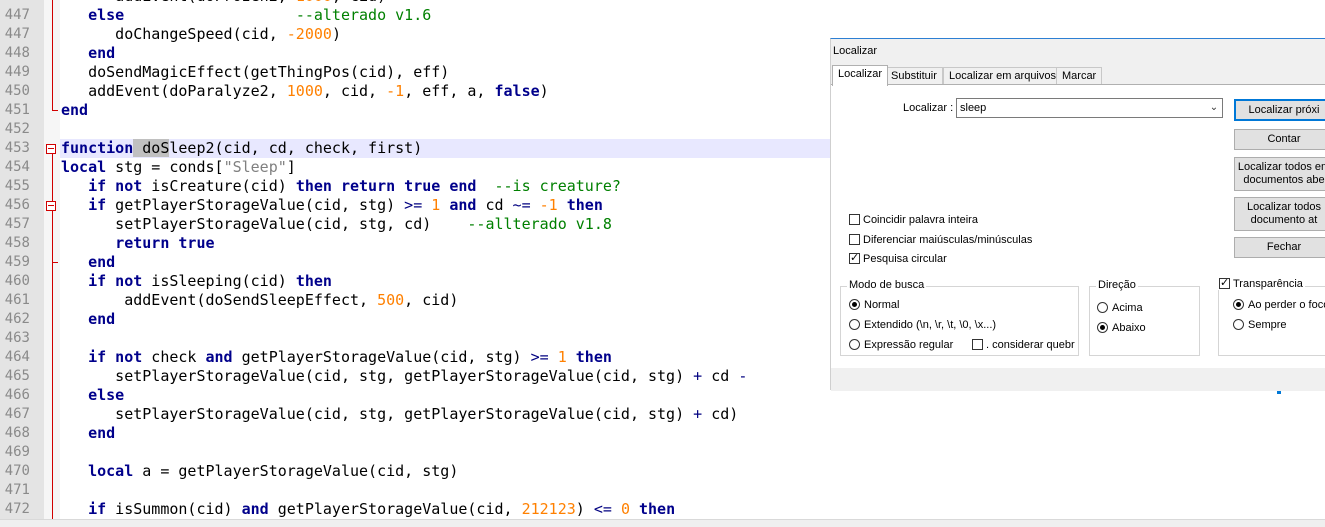 The width and height of the screenshot is (1325, 527). I want to click on line-number: 451, so click(17, 110).